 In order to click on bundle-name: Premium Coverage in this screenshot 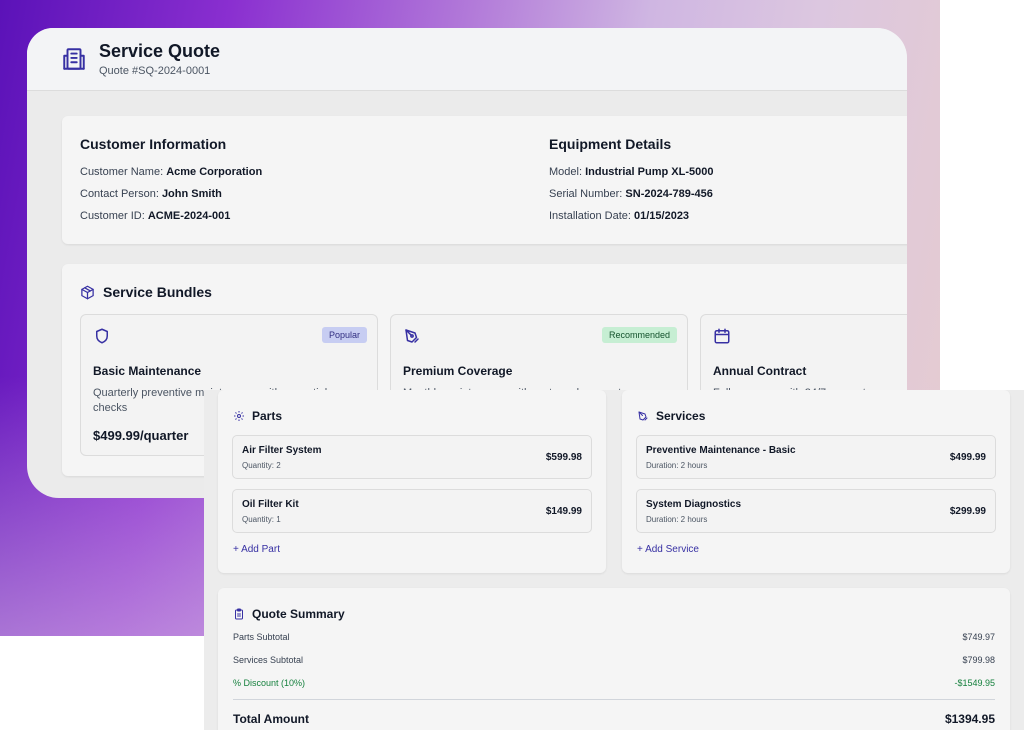, I will do `click(458, 371)`.